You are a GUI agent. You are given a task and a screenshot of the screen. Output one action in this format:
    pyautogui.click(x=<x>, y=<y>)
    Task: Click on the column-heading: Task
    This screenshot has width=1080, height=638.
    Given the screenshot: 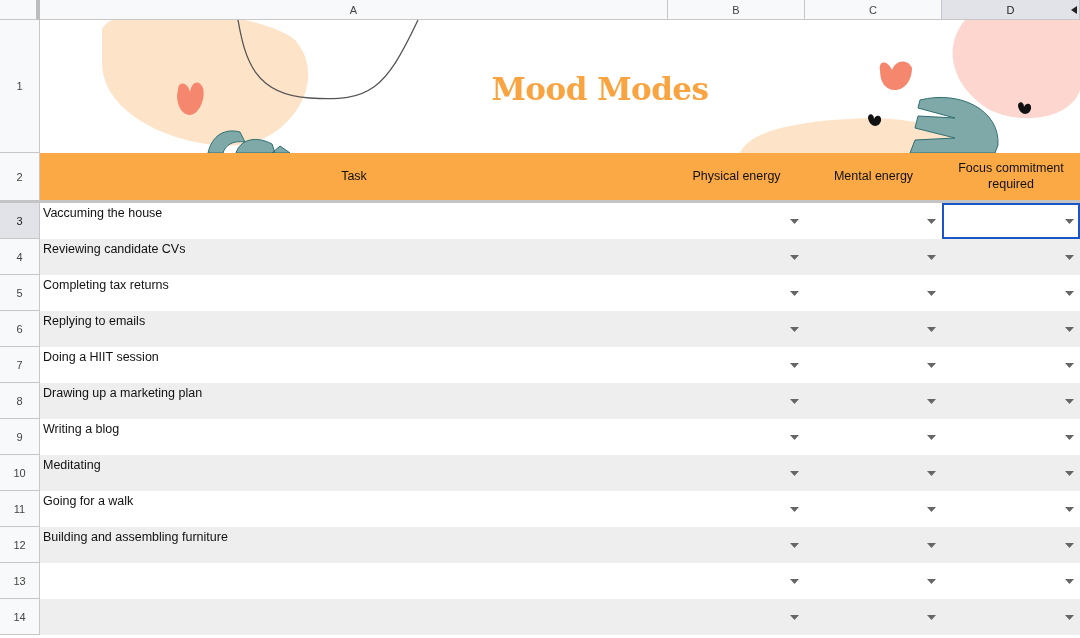 What is the action you would take?
    pyautogui.click(x=354, y=178)
    